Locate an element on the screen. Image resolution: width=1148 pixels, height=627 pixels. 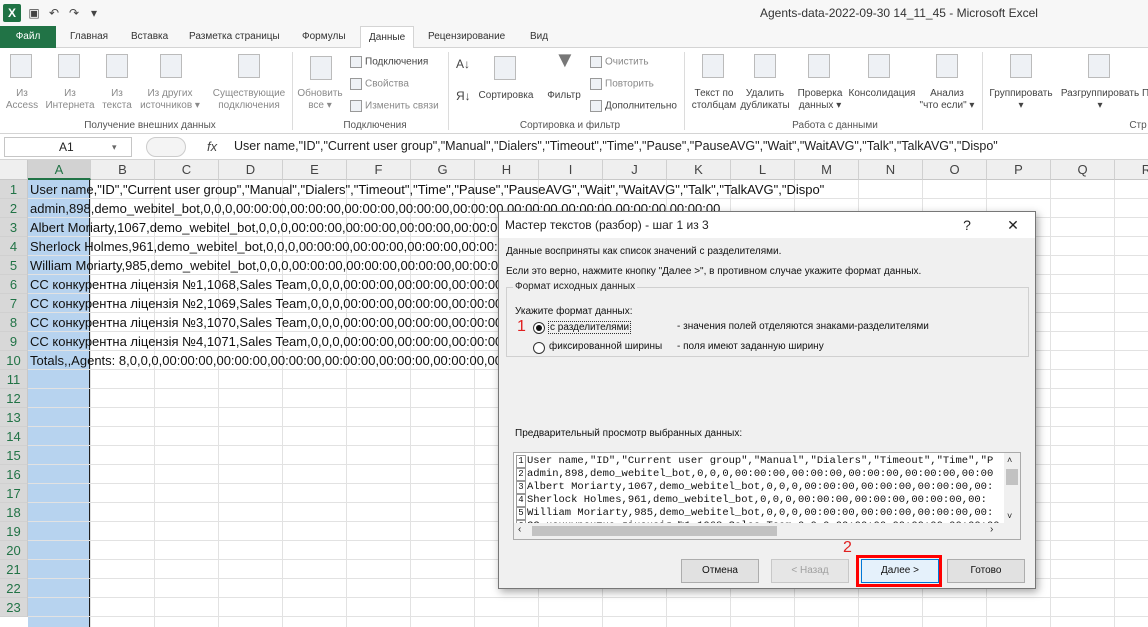
consolidate-button: Консолидация is located at coordinates (882, 94).